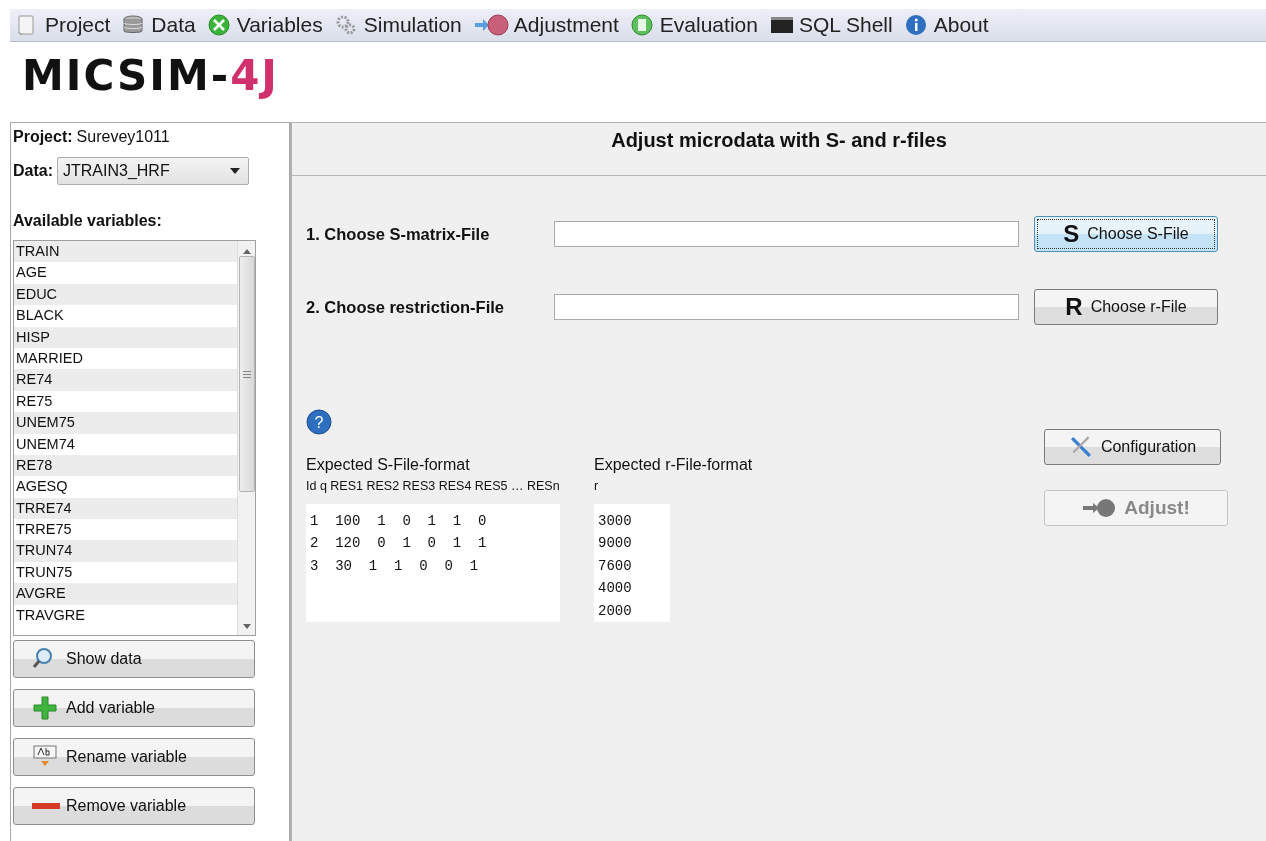 The width and height of the screenshot is (1266, 841). I want to click on configuration-button: Configuration, so click(1132, 447).